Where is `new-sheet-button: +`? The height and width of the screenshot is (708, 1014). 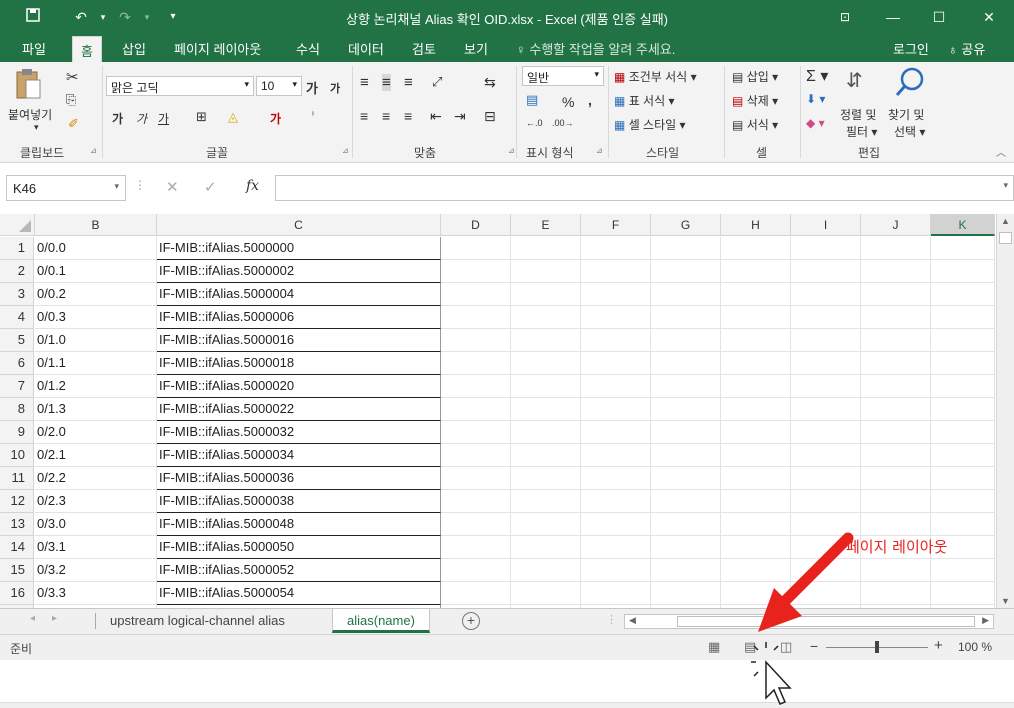 new-sheet-button: + is located at coordinates (471, 621).